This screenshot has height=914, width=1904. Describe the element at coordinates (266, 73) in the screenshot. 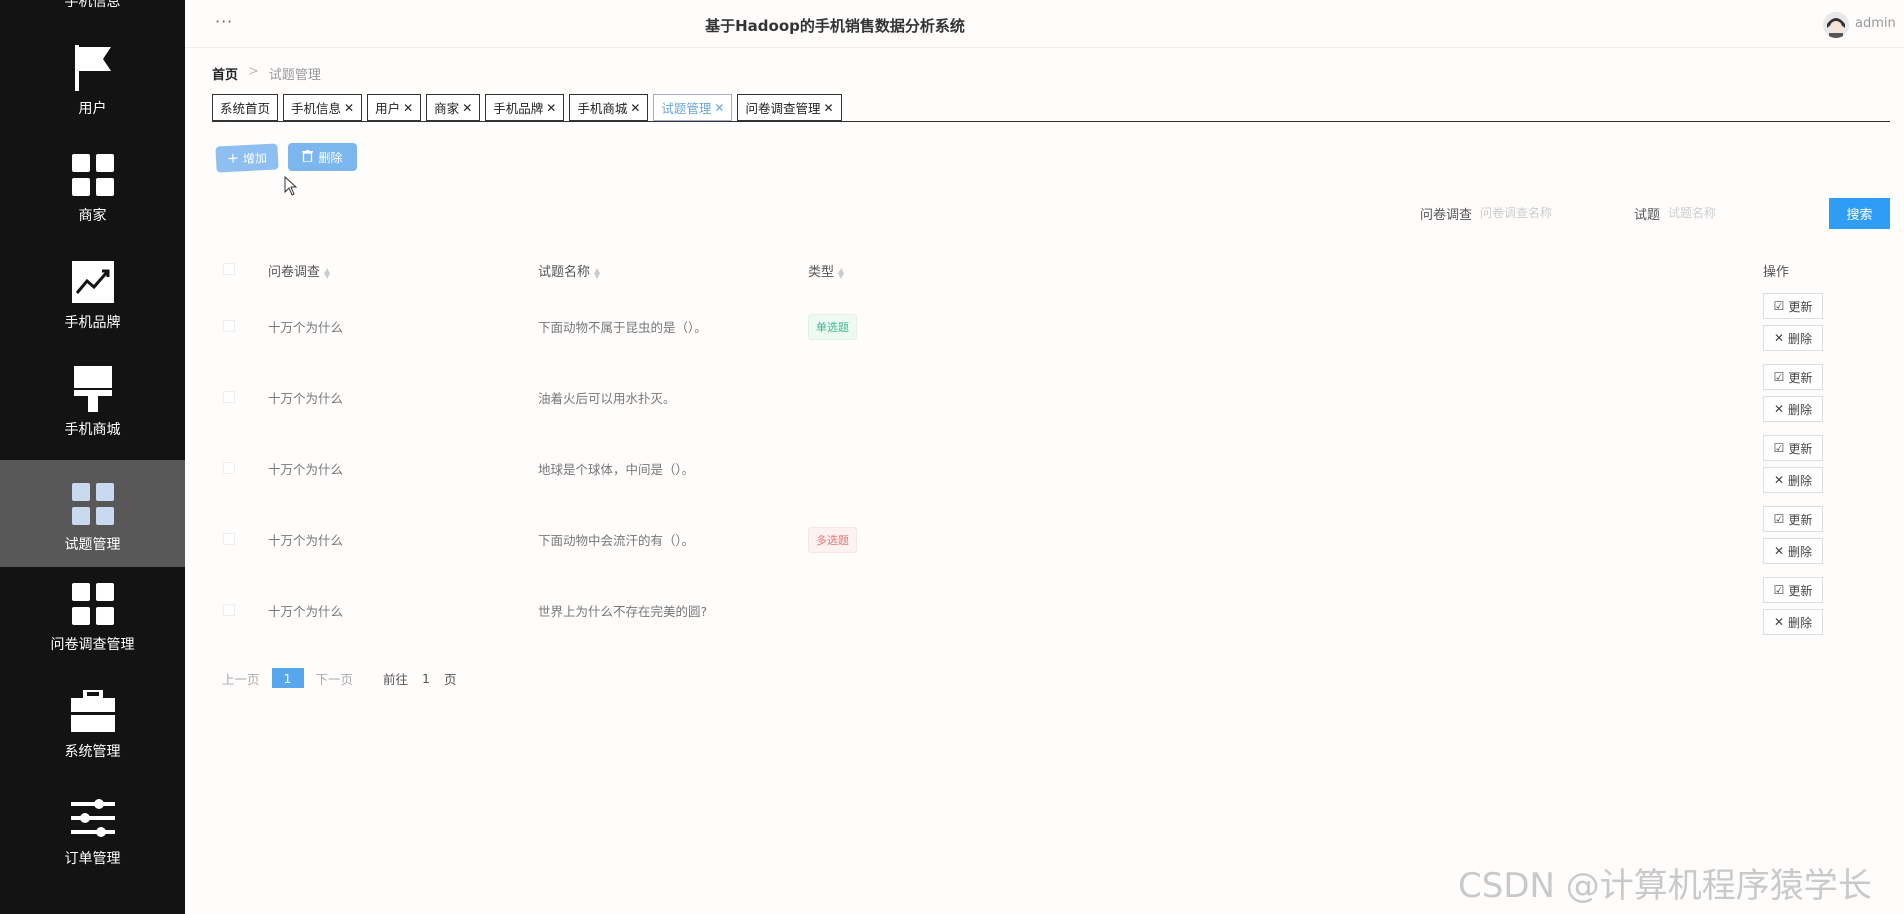

I see `breadcrumb: 首页 > 试题管理` at that location.